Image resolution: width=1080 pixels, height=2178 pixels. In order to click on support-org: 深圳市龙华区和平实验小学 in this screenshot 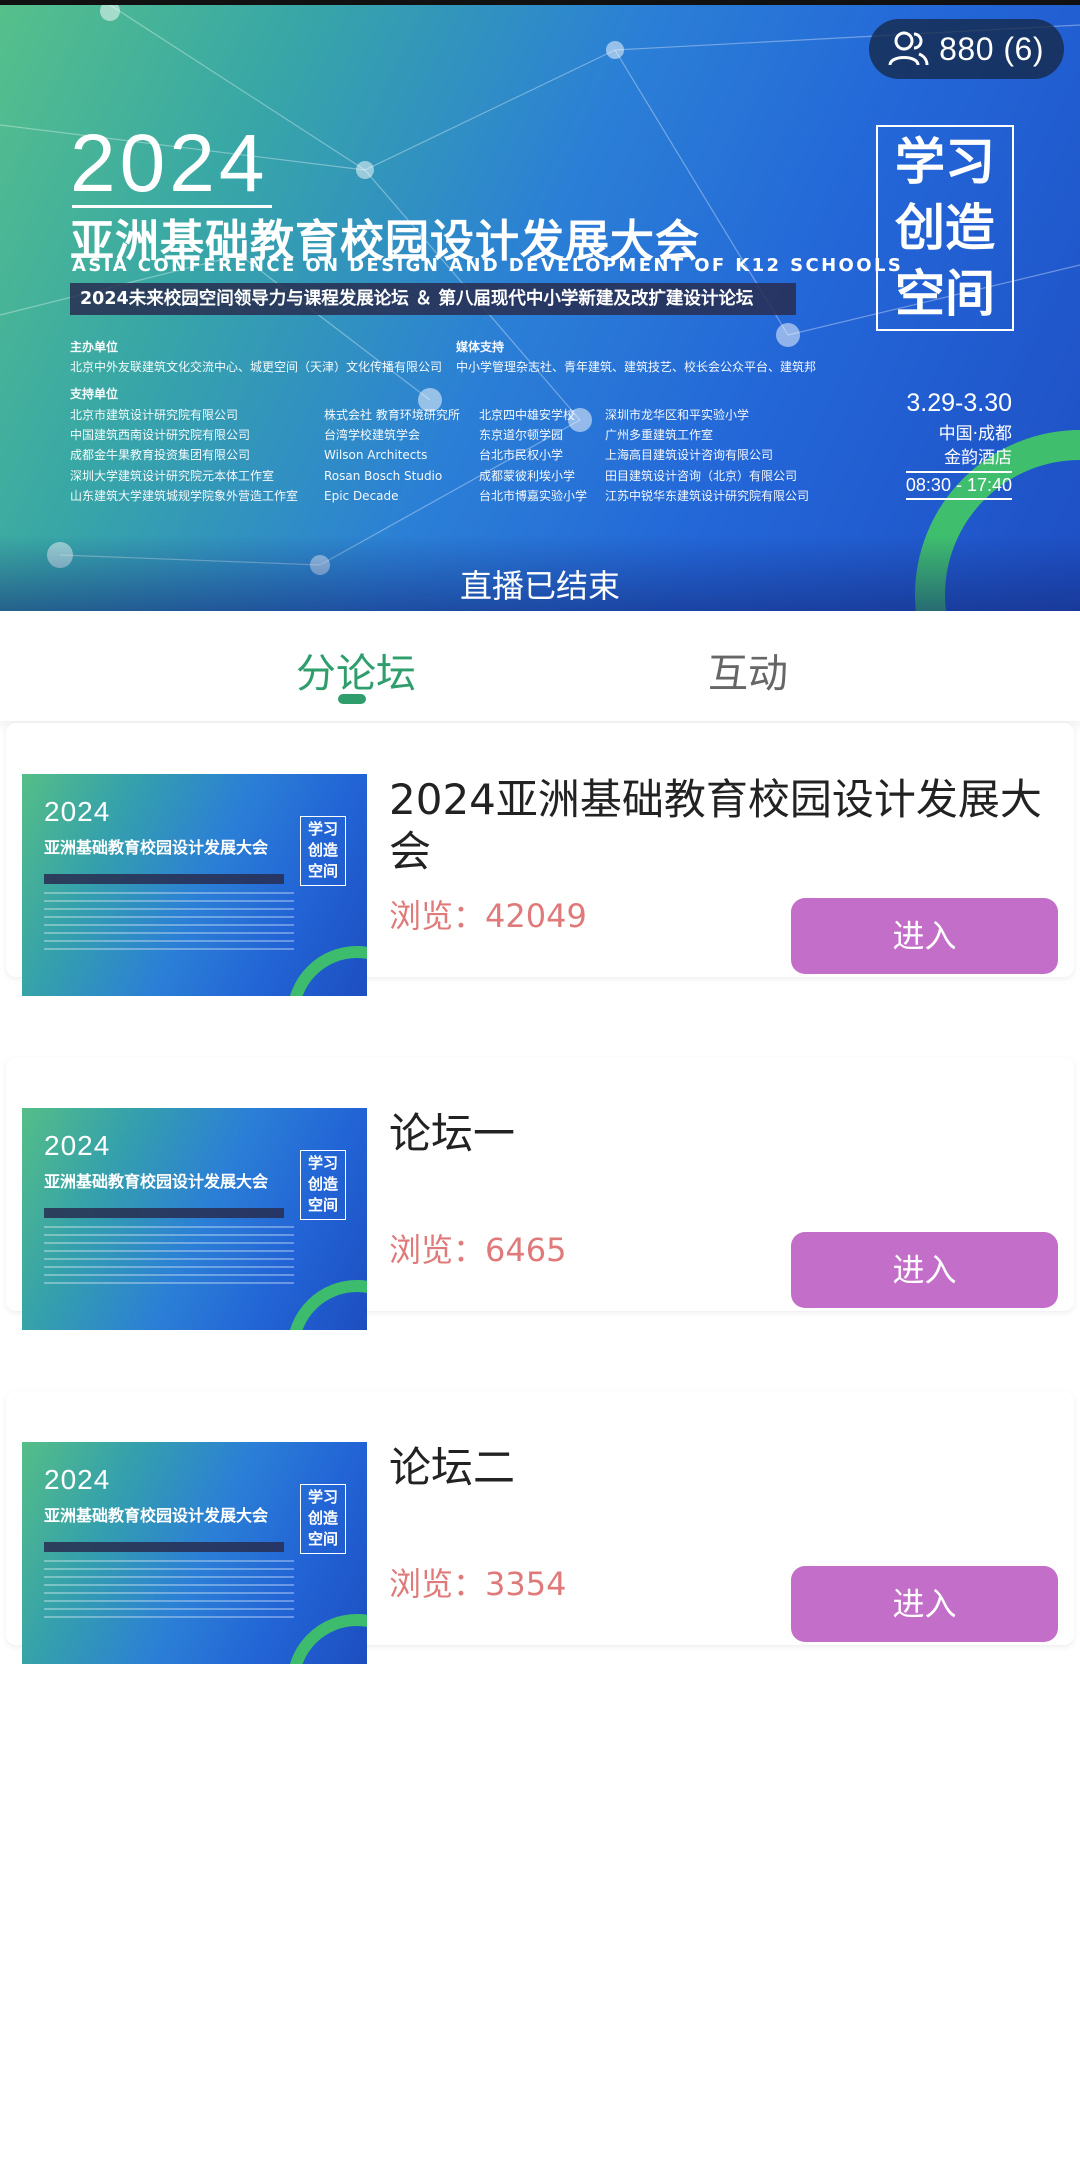, I will do `click(677, 415)`.